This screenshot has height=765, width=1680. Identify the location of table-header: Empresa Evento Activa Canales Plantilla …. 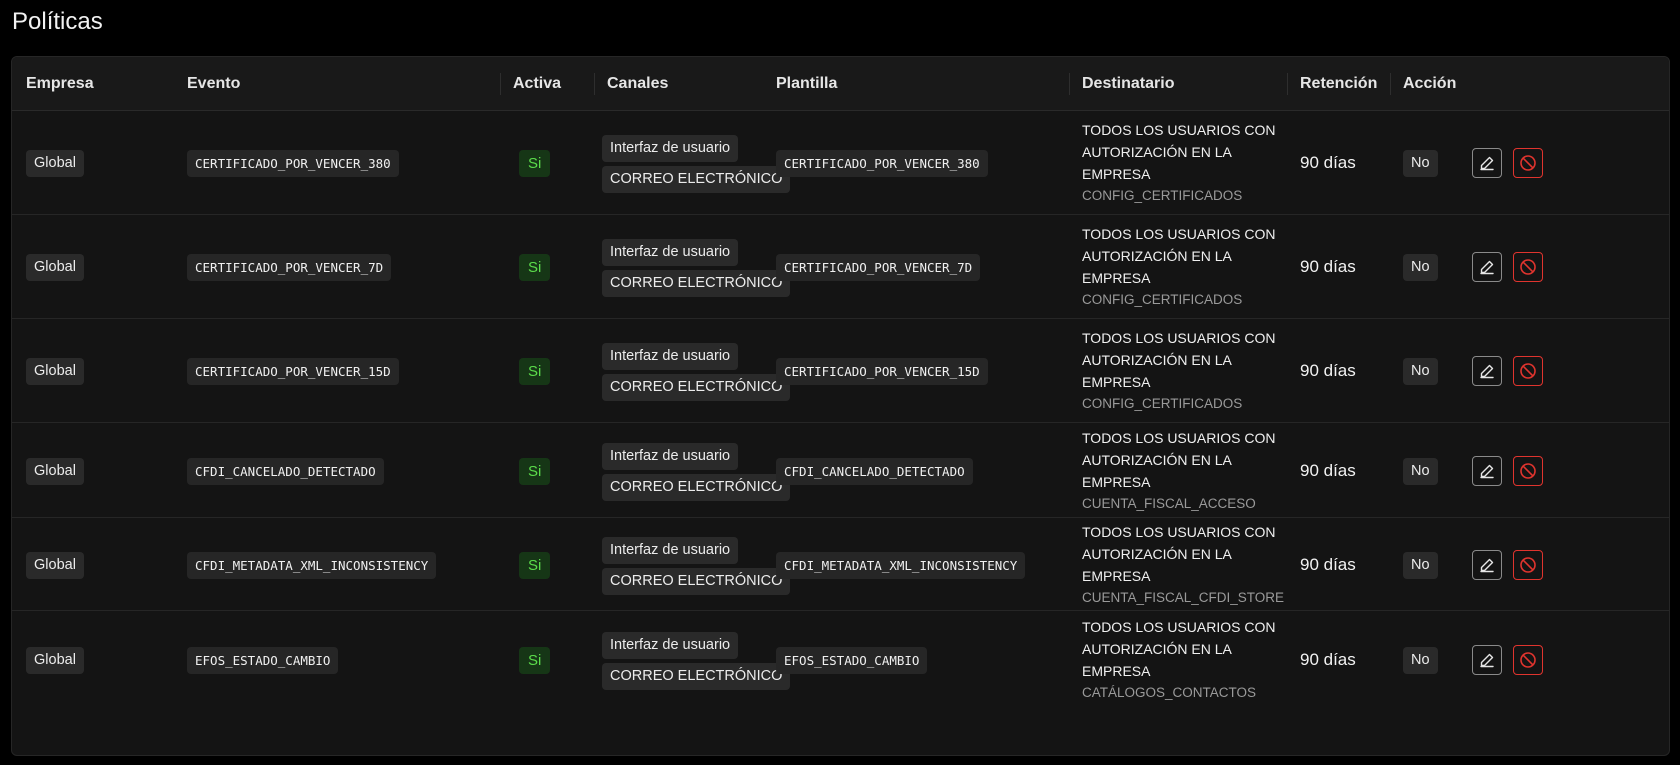
(840, 84).